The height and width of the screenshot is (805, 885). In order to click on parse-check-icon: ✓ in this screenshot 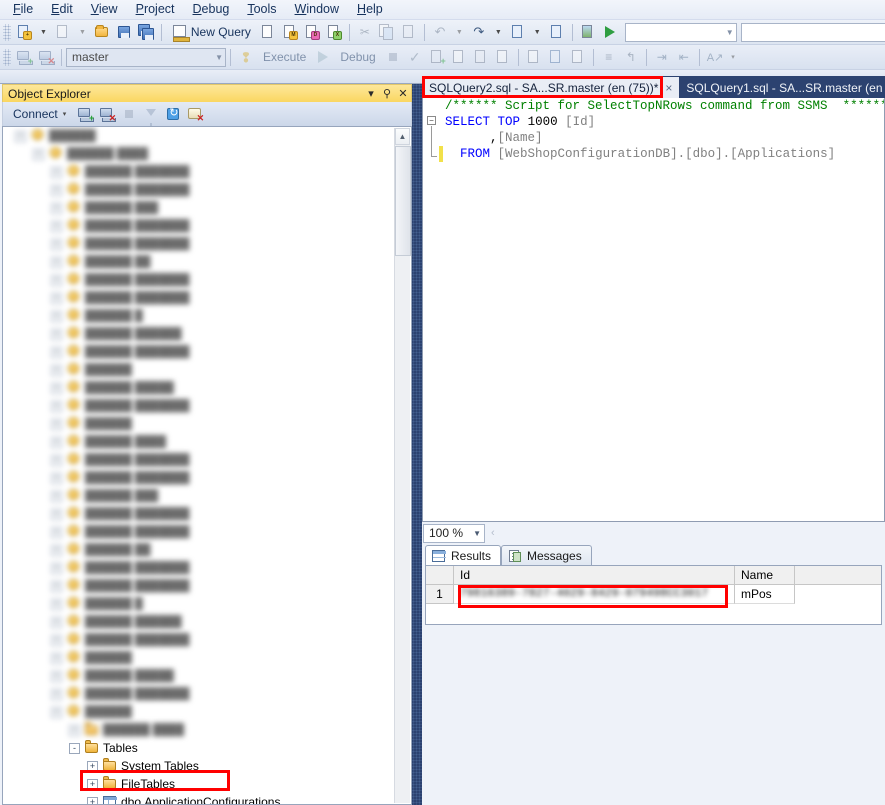, I will do `click(415, 57)`.